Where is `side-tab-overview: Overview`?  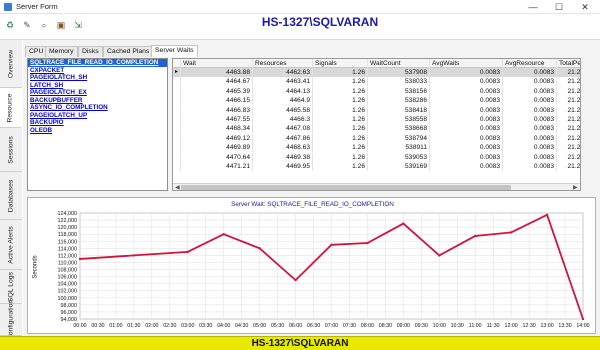 side-tab-overview: Overview is located at coordinates (11, 64).